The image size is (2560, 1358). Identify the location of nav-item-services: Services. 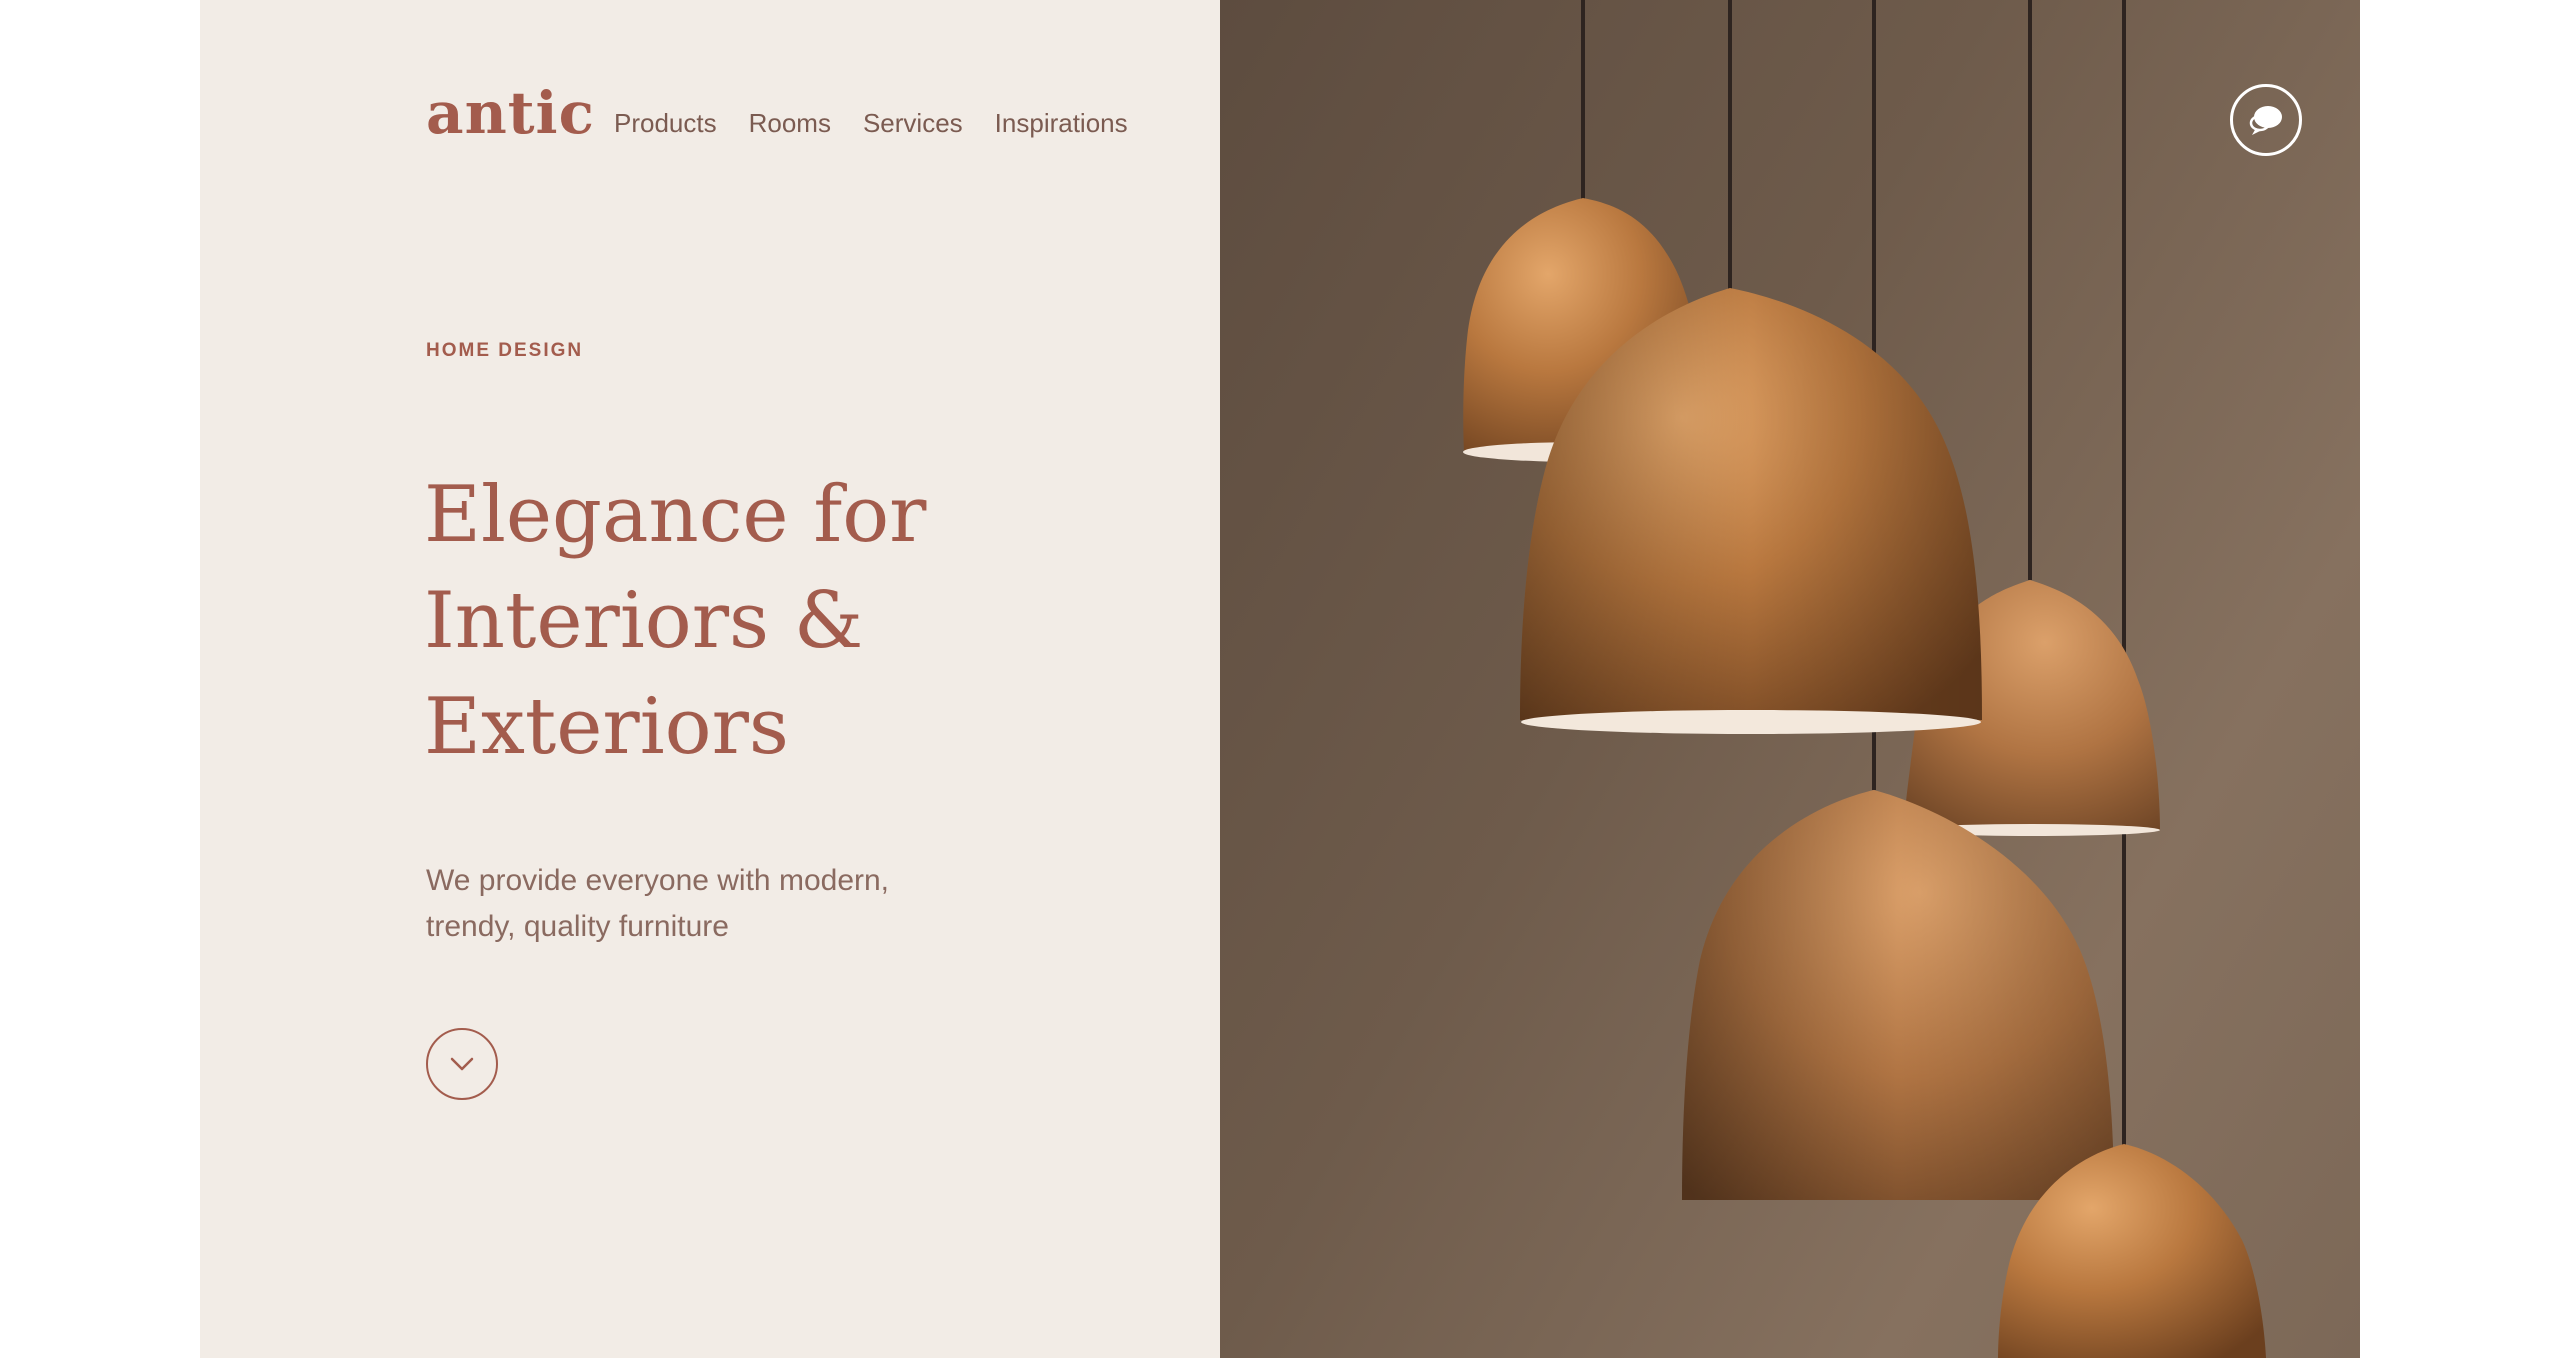
(913, 123).